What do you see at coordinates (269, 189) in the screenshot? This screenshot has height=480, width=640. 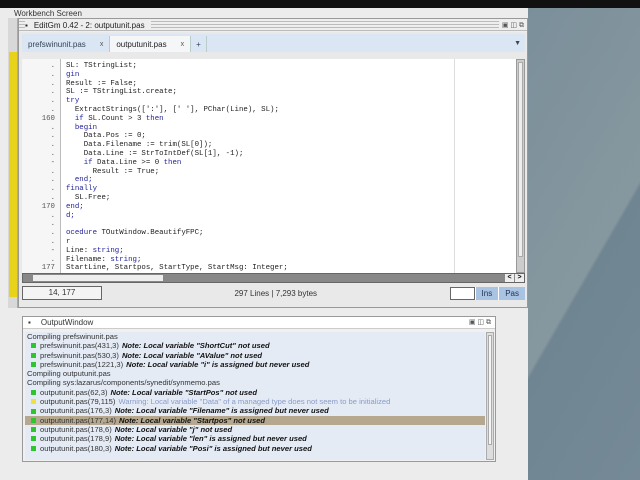 I see `code-line: . finally` at bounding box center [269, 189].